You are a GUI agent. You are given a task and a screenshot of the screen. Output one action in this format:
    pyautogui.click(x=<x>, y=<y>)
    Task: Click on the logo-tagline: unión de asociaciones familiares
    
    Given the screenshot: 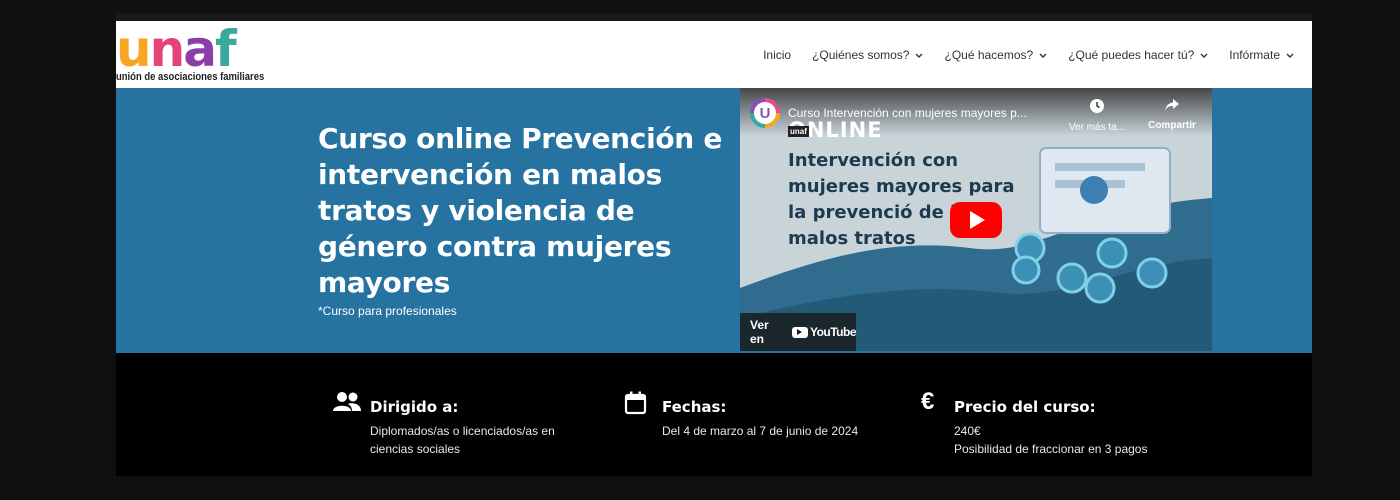 What is the action you would take?
    pyautogui.click(x=190, y=77)
    